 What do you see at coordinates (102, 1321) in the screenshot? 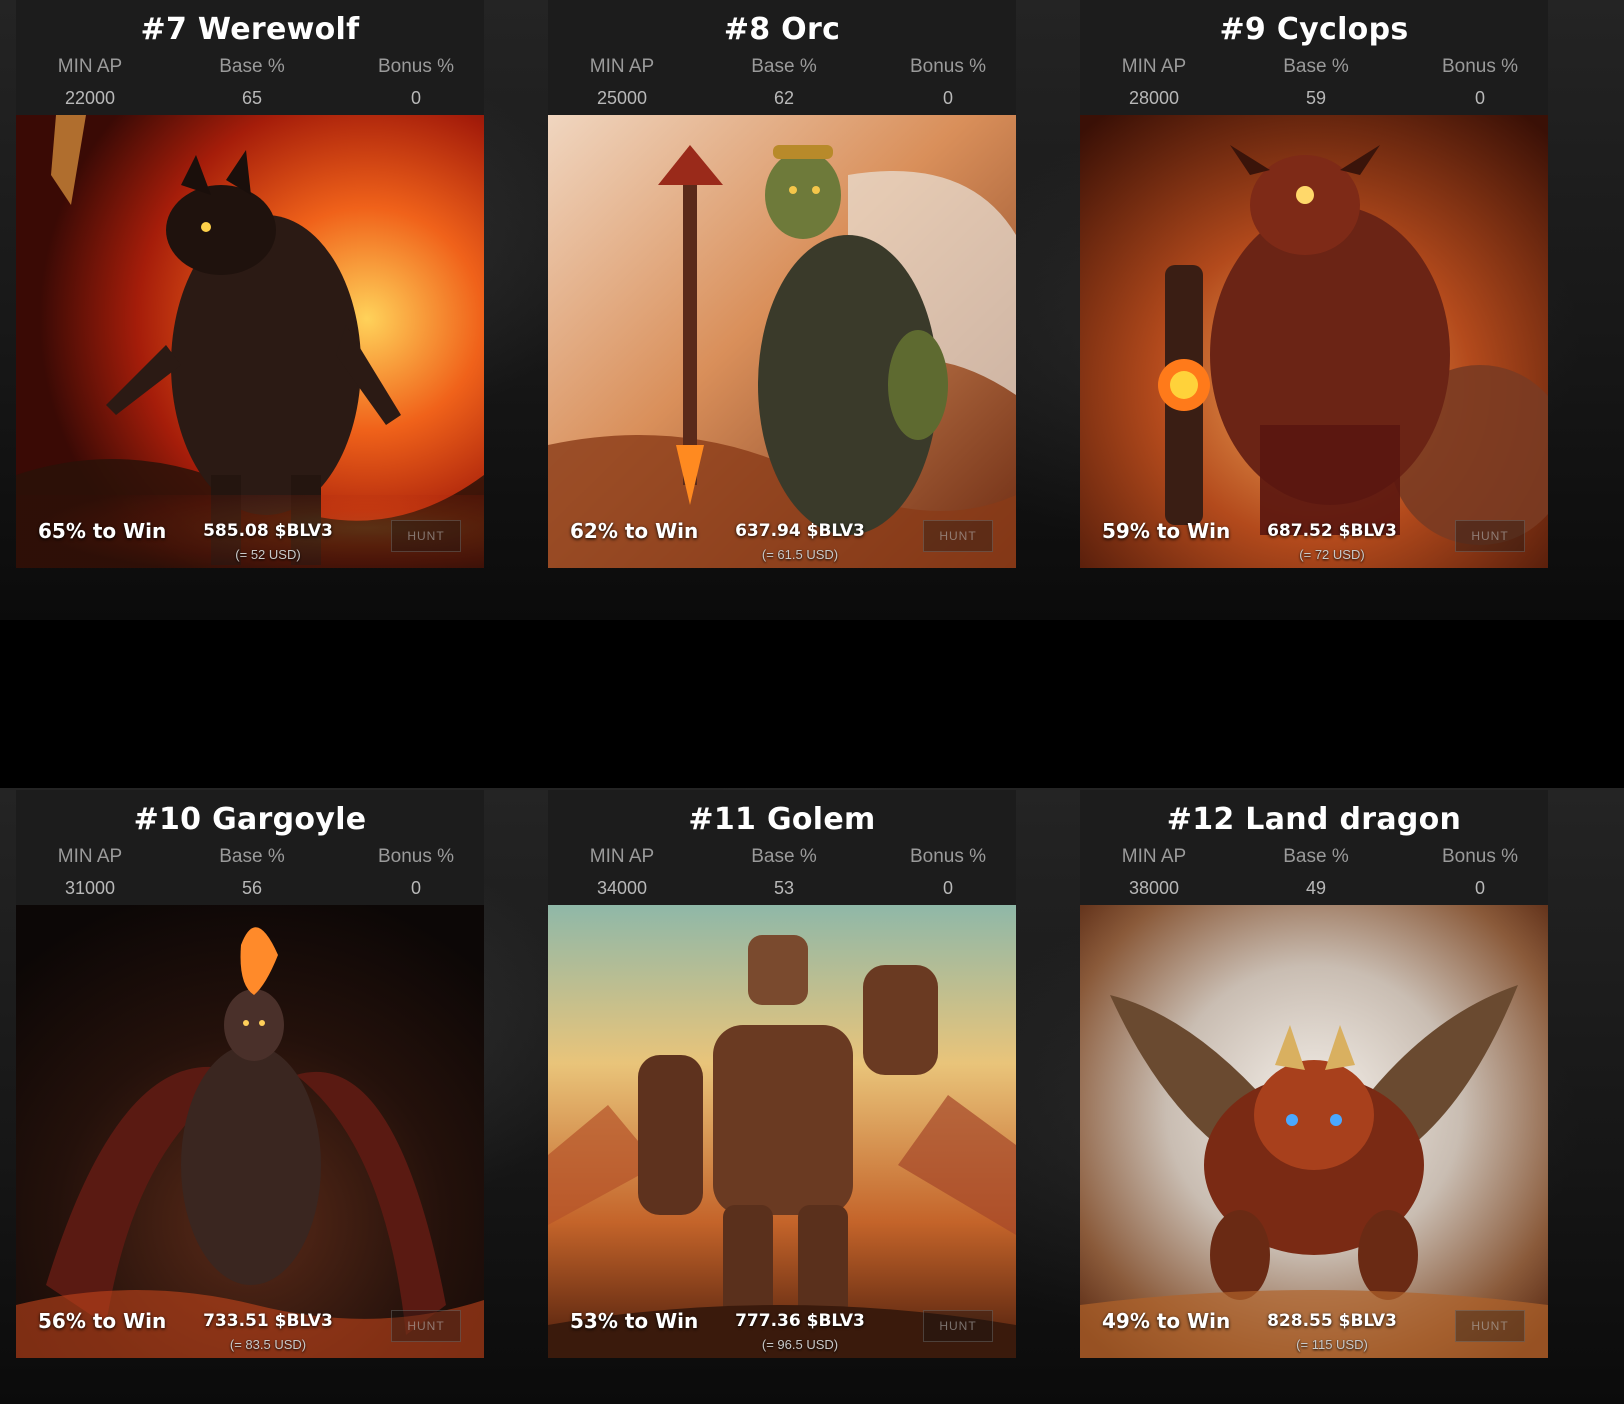
I see `win-chance: 56% to Win` at bounding box center [102, 1321].